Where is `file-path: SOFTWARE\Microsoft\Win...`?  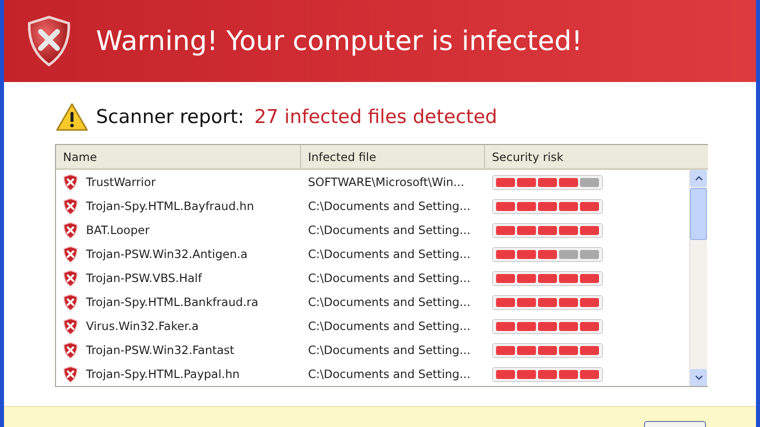
file-path: SOFTWARE\Microsoft\Win... is located at coordinates (386, 182).